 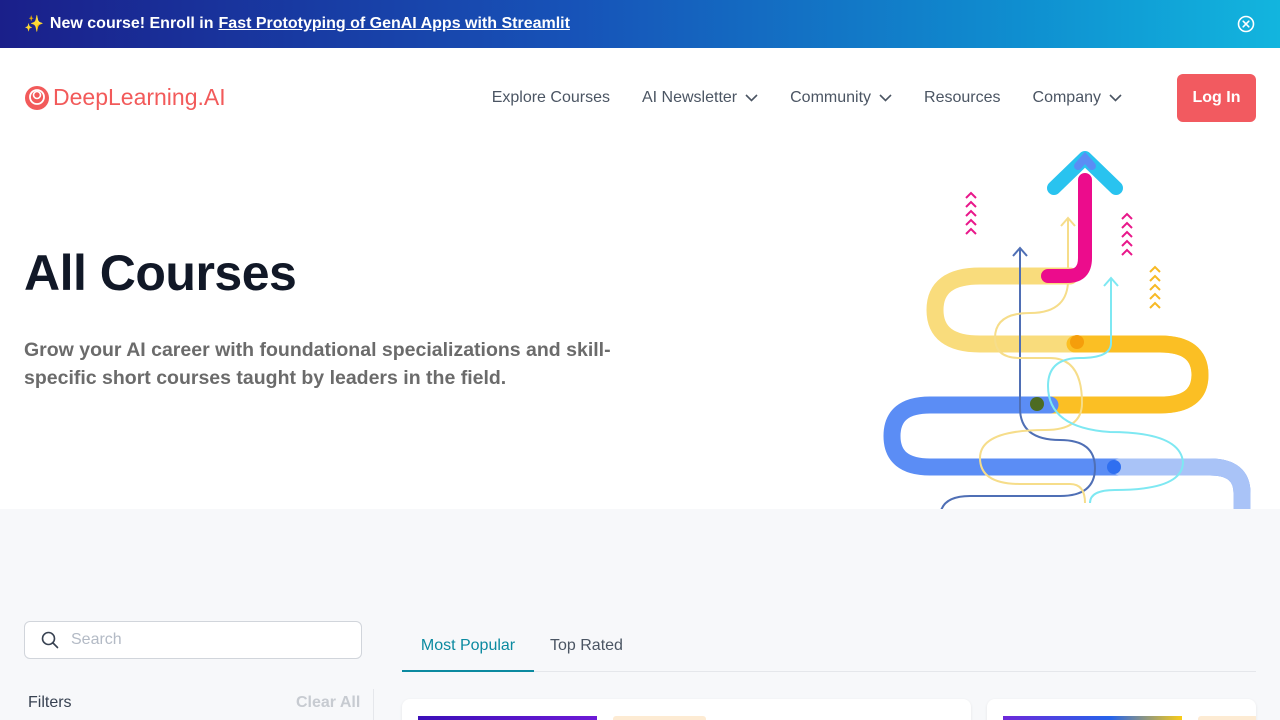 I want to click on nav-item-label: Explore Courses, so click(x=550, y=97).